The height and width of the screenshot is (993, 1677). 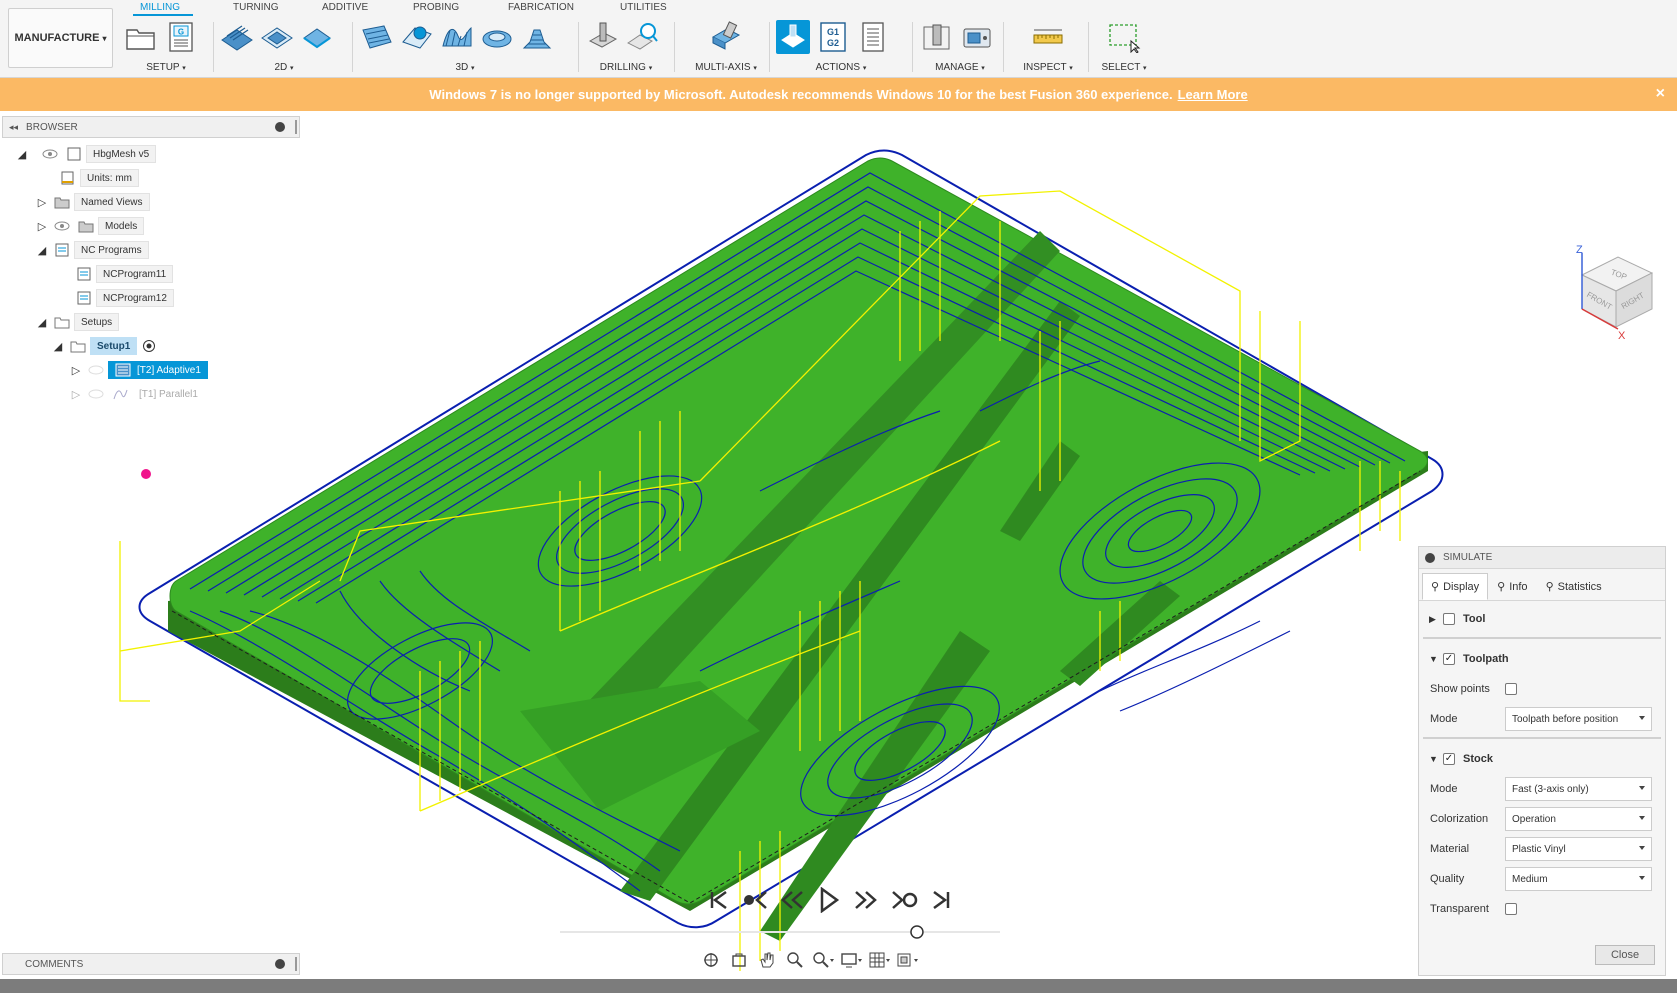 I want to click on simulate-icon, so click(x=793, y=37).